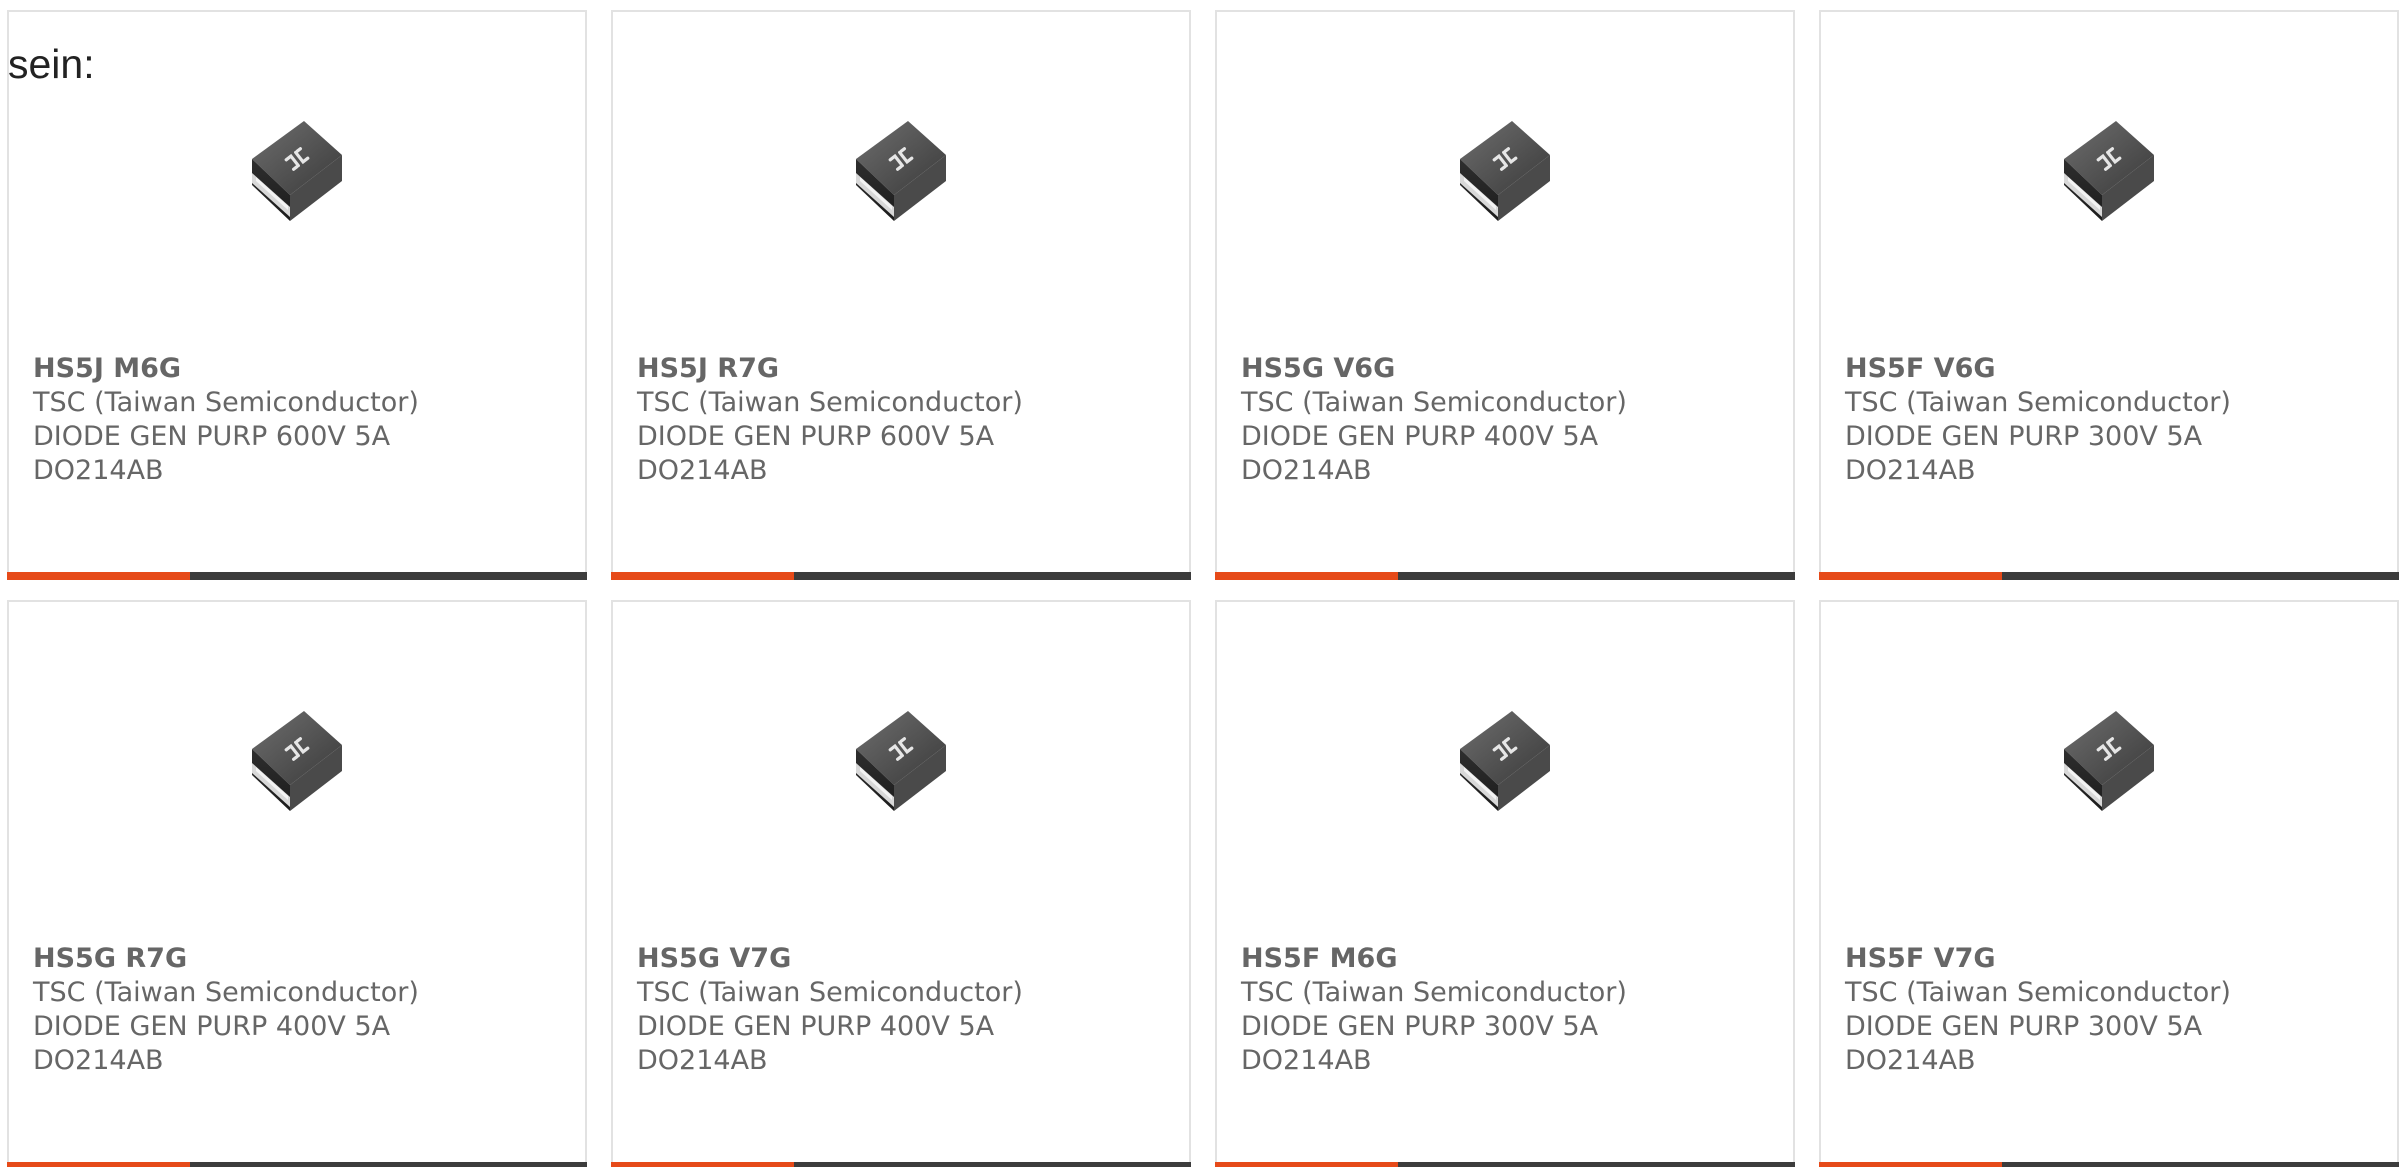 The height and width of the screenshot is (1167, 2400). What do you see at coordinates (299, 959) in the screenshot?
I see `product-part-number: HS5G R7G` at bounding box center [299, 959].